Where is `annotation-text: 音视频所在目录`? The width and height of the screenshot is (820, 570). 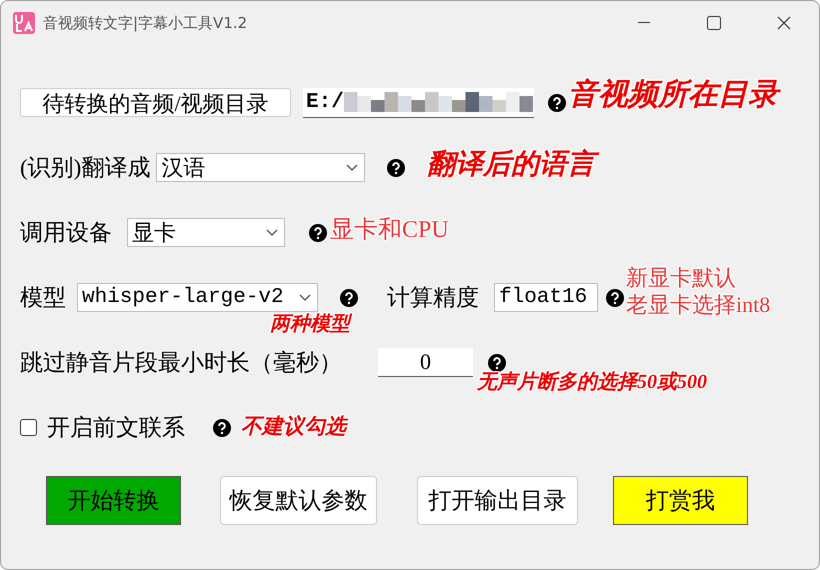
annotation-text: 音视频所在目录 is located at coordinates (675, 95).